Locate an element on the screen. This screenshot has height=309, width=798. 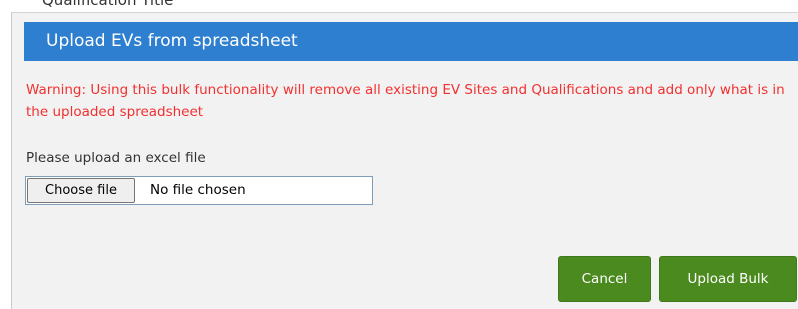
file-input: Choose file No file chosen is located at coordinates (199, 190).